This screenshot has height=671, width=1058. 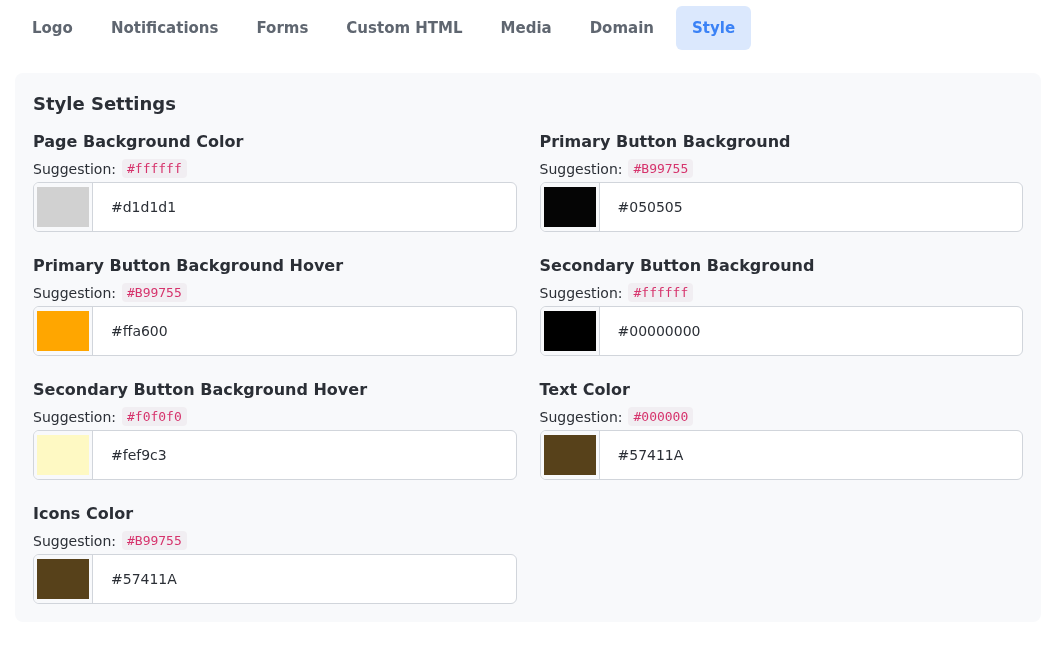 What do you see at coordinates (164, 28) in the screenshot?
I see `tab: Notifications` at bounding box center [164, 28].